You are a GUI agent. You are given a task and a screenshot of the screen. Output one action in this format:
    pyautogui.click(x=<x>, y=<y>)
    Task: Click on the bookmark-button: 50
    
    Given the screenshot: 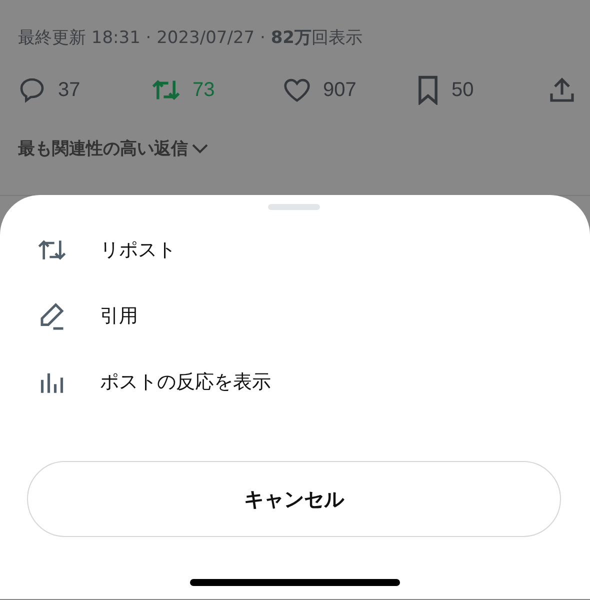 What is the action you would take?
    pyautogui.click(x=481, y=90)
    